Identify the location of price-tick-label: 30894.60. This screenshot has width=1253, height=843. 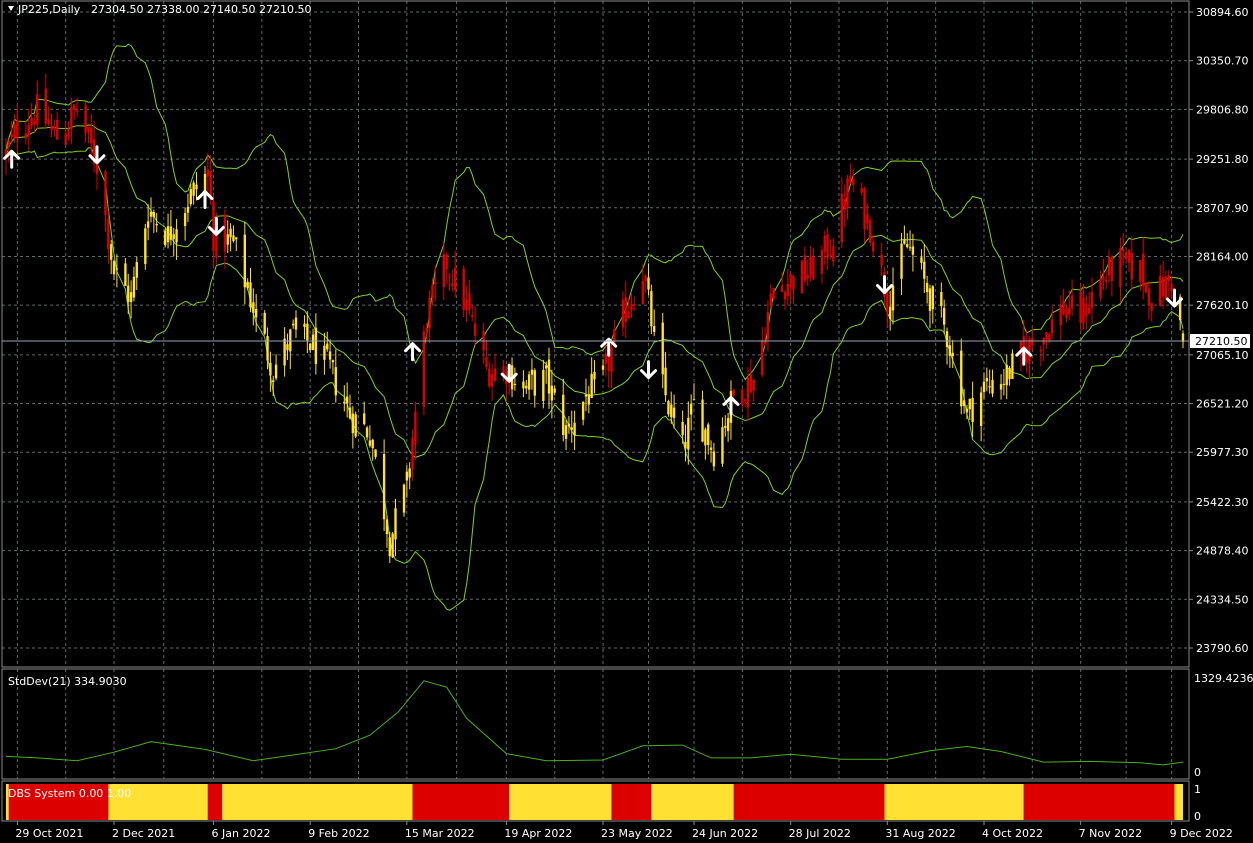
(1222, 12).